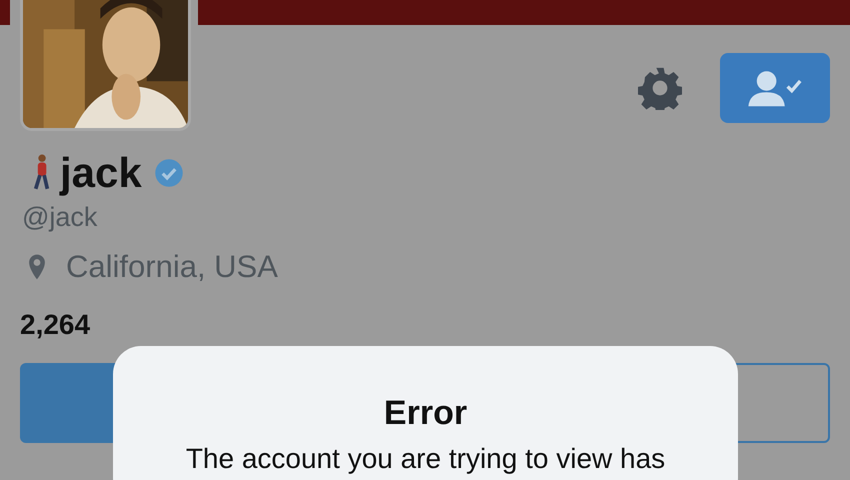 The image size is (850, 480). What do you see at coordinates (55, 325) in the screenshot?
I see `following-count: 2,264` at bounding box center [55, 325].